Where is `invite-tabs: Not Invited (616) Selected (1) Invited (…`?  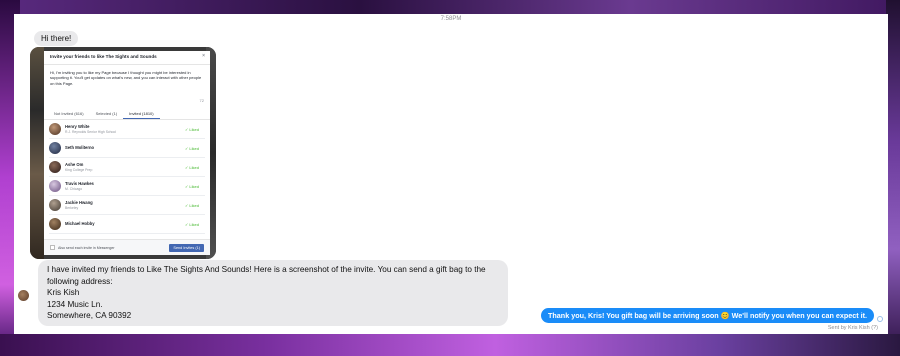
invite-tabs: Not Invited (616) Selected (1) Invited (… is located at coordinates (127, 113).